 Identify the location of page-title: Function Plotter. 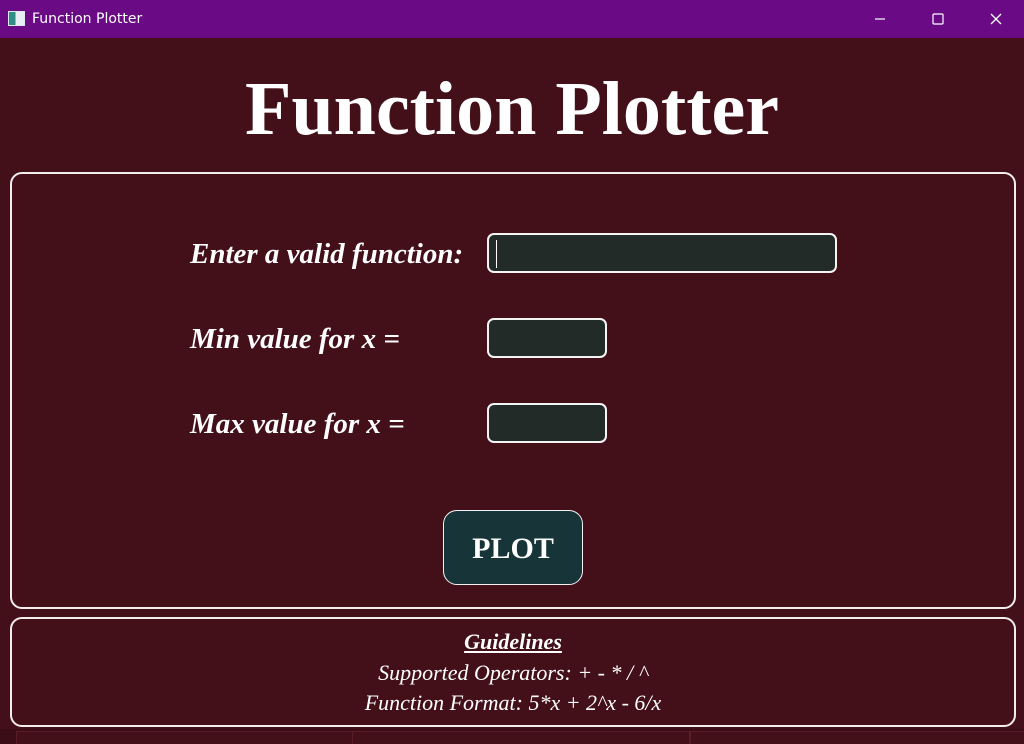
(511, 109).